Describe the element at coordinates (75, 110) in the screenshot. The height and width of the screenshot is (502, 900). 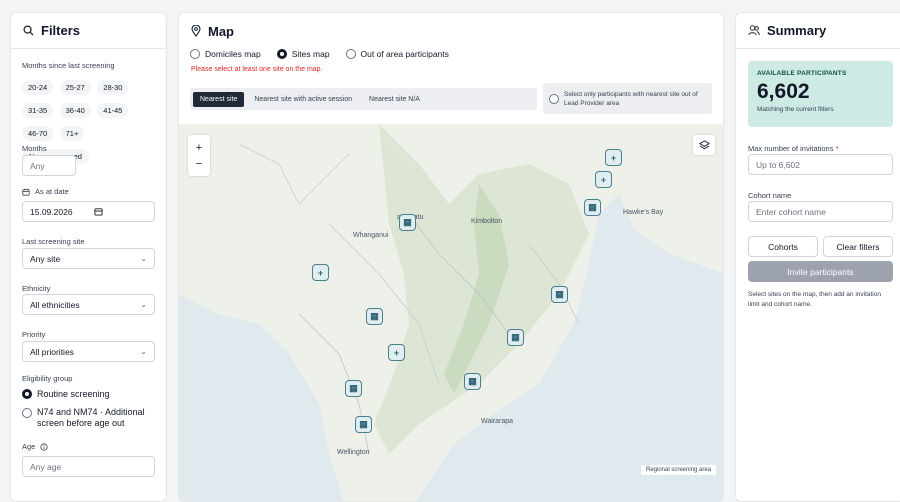
I see `month-chip: 36-40` at that location.